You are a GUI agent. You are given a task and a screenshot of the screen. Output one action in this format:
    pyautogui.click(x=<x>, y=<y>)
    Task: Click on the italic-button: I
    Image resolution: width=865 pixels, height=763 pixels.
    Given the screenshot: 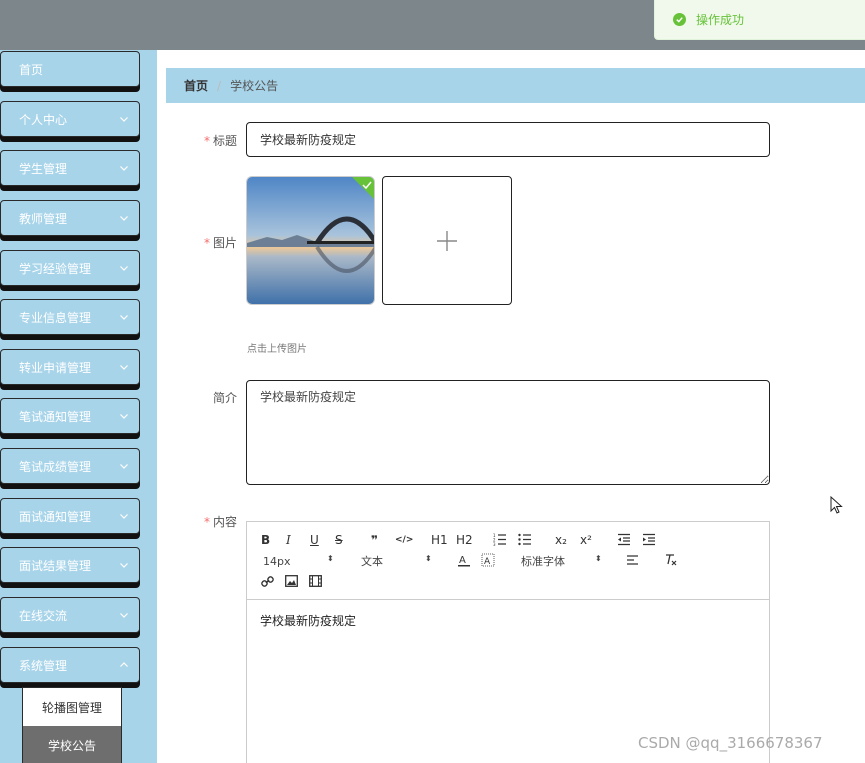 What is the action you would take?
    pyautogui.click(x=288, y=540)
    